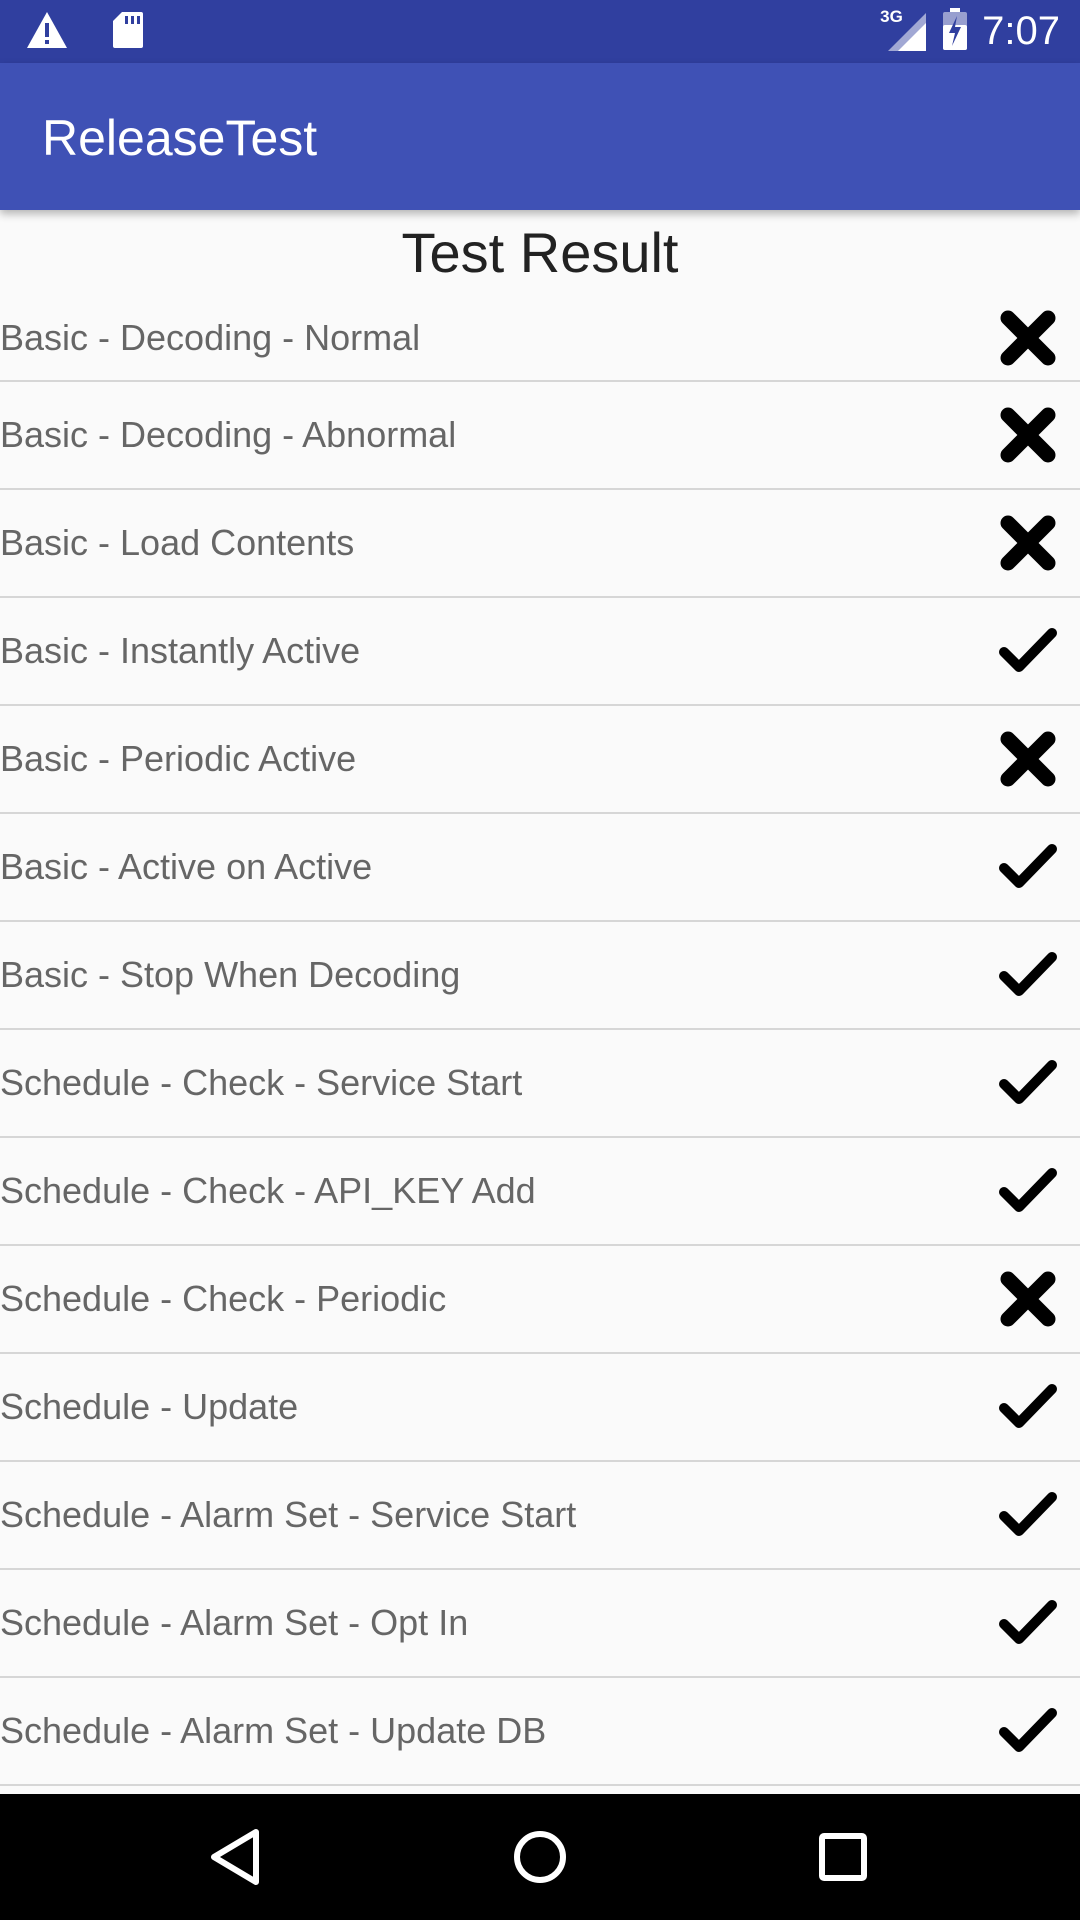 The width and height of the screenshot is (1080, 1920). Describe the element at coordinates (47, 32) in the screenshot. I see `warning-icon` at that location.